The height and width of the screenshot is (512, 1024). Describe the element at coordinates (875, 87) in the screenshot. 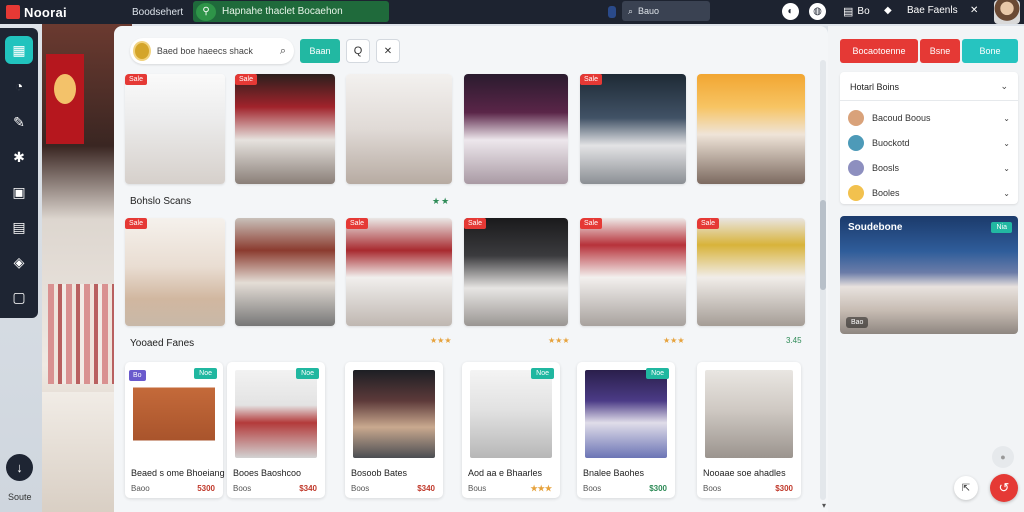

I see `filter-heading: Hotarl Boins` at that location.